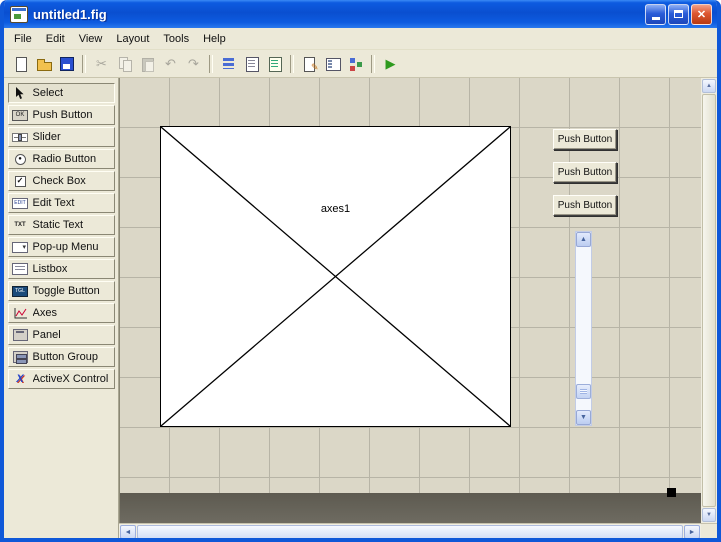  I want to click on slider-up-arrow: ▲, so click(583, 239).